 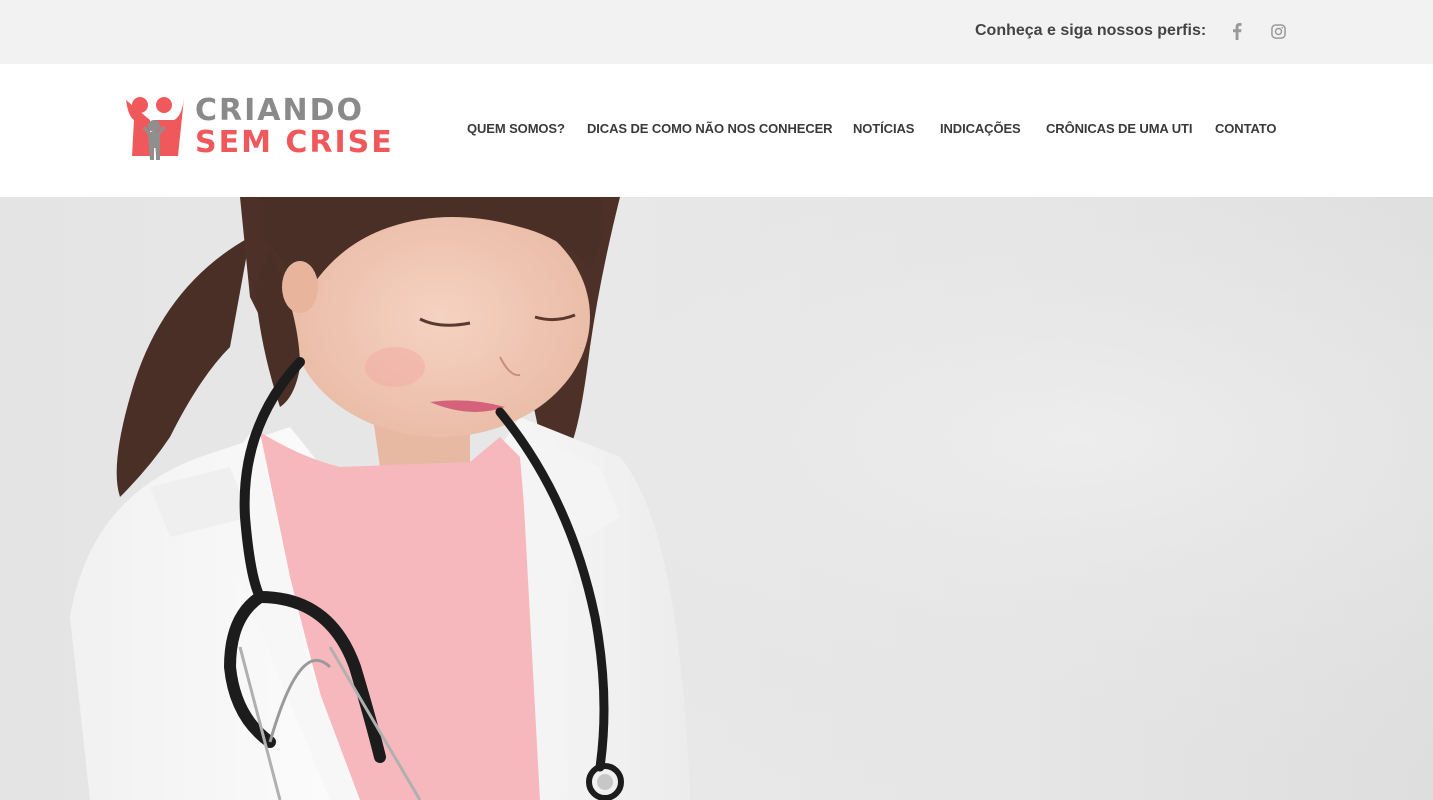 What do you see at coordinates (280, 110) in the screenshot?
I see `logo-text-line1: CRIANDO` at bounding box center [280, 110].